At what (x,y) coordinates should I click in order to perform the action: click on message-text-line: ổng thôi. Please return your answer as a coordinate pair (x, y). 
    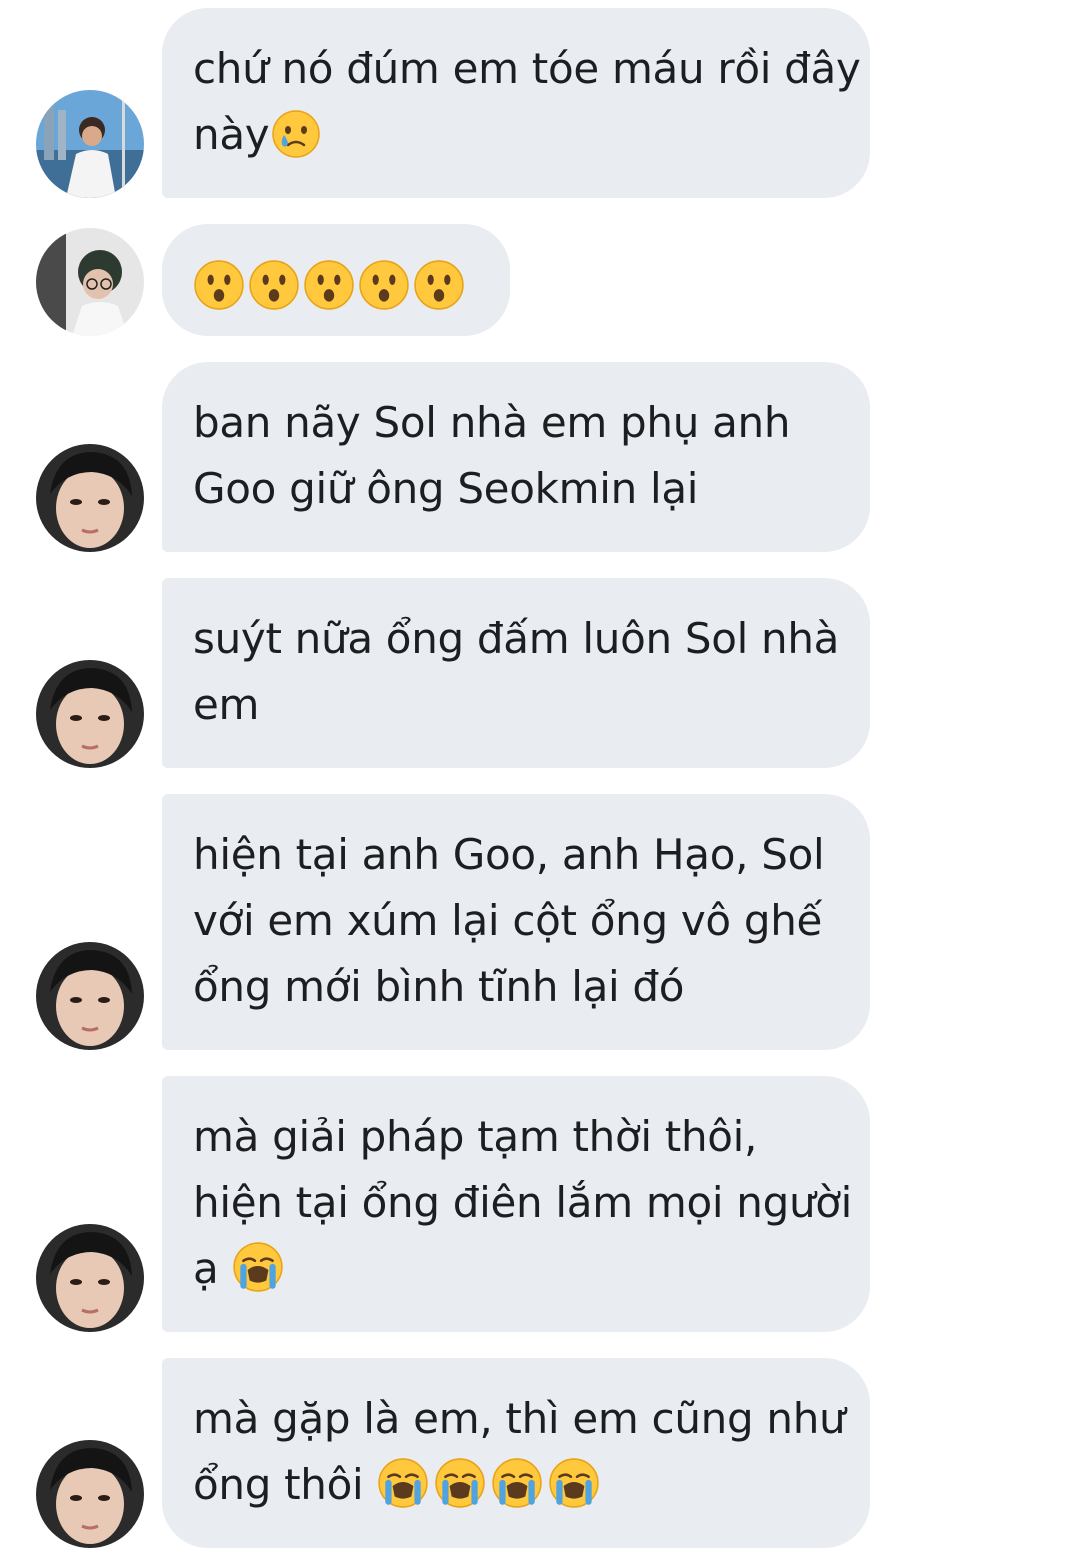
    Looking at the image, I should click on (516, 1485).